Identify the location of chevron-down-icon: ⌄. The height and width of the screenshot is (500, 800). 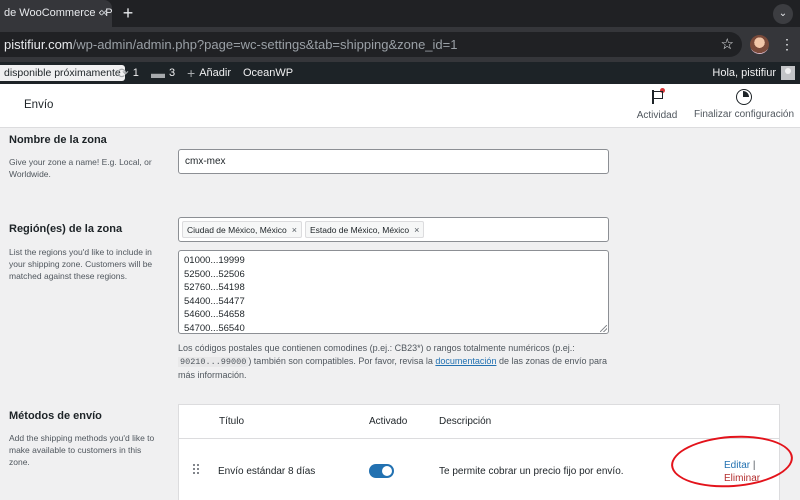
(783, 14).